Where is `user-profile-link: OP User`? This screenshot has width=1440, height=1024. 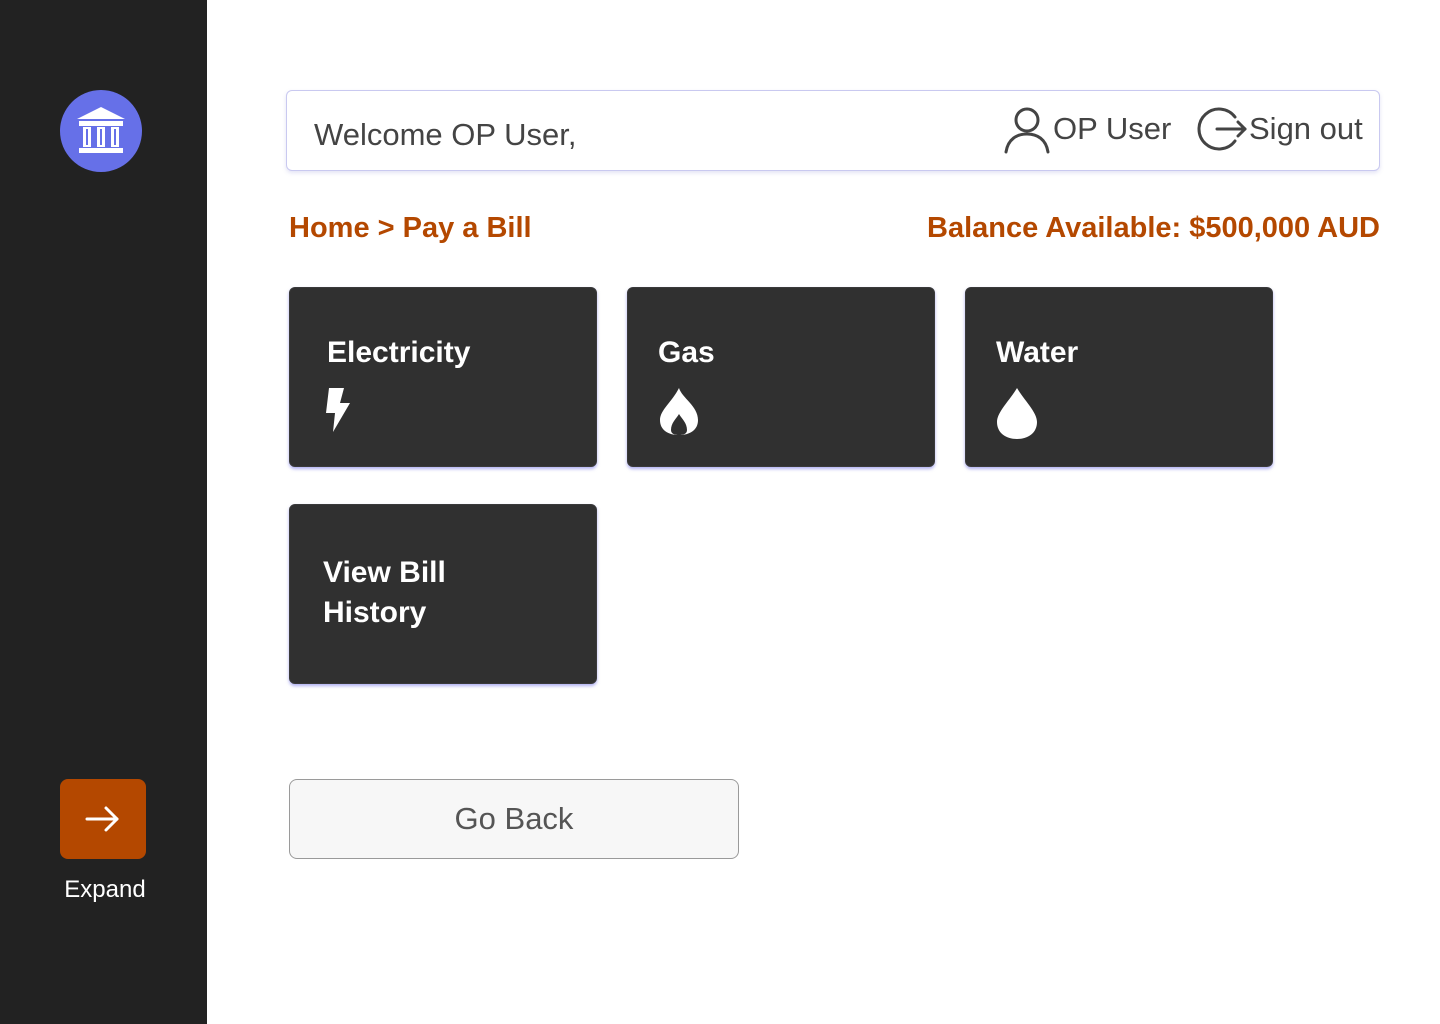
user-profile-link: OP User is located at coordinates (1086, 129).